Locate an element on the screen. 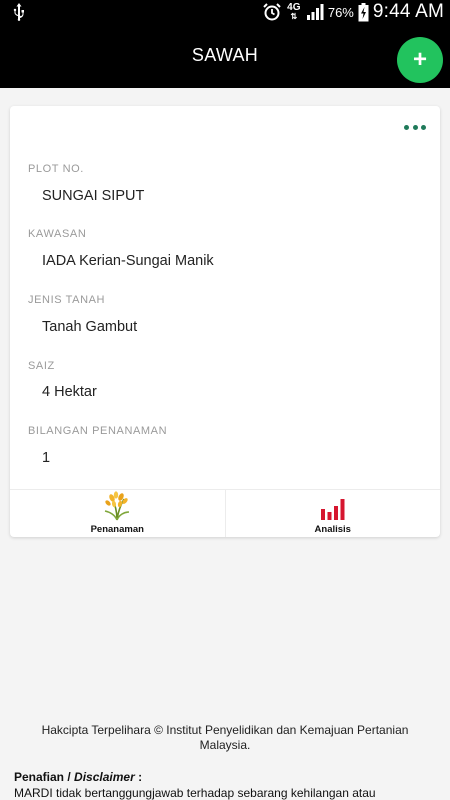 The width and height of the screenshot is (450, 800). app-bar: SAWAH is located at coordinates (225, 56).